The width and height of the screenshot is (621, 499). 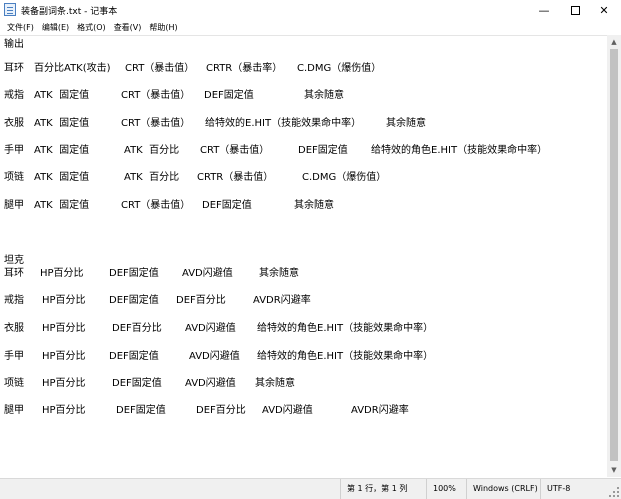 I want to click on line-ending: Windows (CRLF), so click(x=503, y=489).